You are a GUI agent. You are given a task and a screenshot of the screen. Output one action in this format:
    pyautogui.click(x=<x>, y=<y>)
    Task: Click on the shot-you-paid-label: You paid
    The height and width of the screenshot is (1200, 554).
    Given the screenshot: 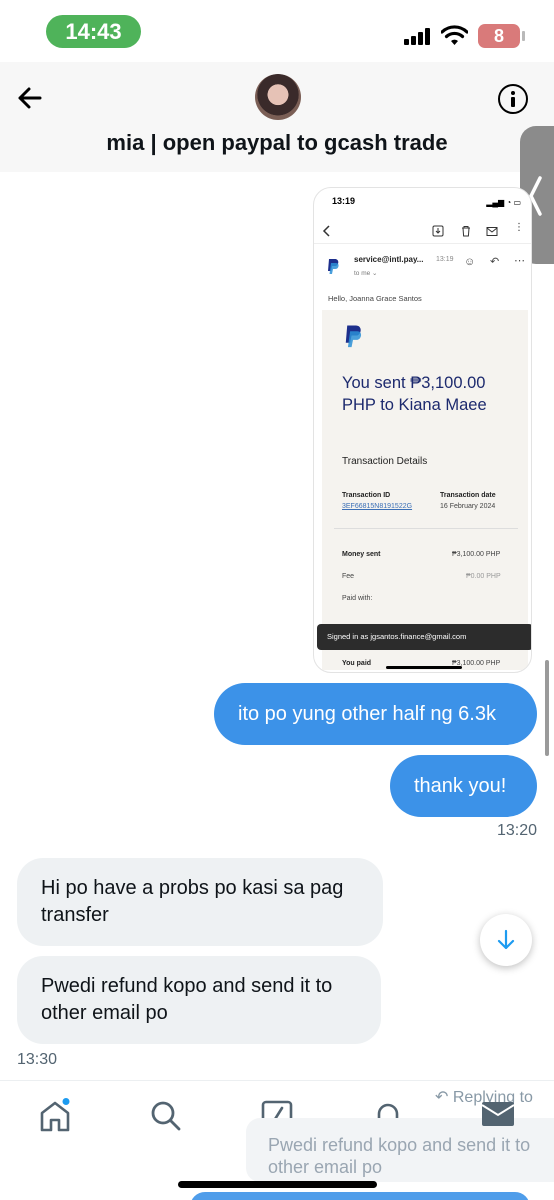 What is the action you would take?
    pyautogui.click(x=357, y=663)
    